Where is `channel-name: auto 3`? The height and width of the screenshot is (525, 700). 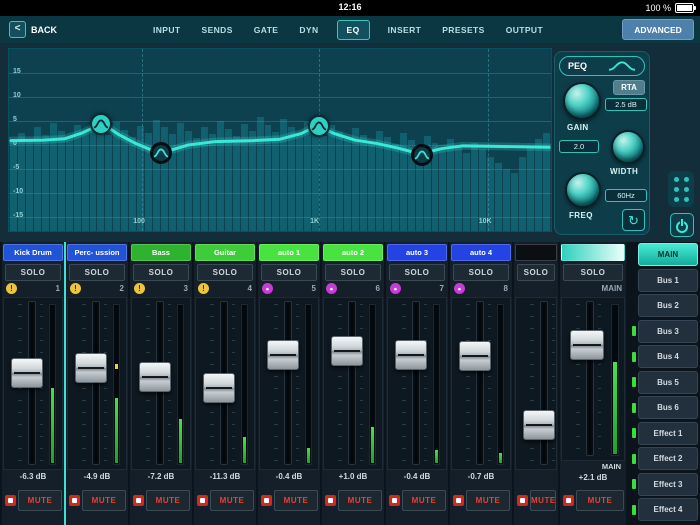
channel-name: auto 3 is located at coordinates (417, 252).